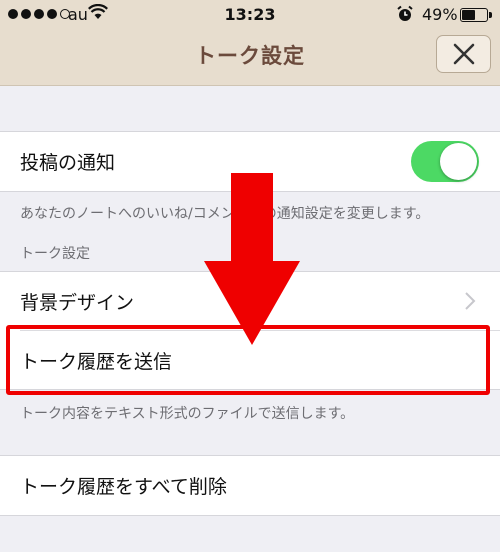 This screenshot has height=552, width=500. What do you see at coordinates (476, 15) in the screenshot?
I see `battery-icon` at bounding box center [476, 15].